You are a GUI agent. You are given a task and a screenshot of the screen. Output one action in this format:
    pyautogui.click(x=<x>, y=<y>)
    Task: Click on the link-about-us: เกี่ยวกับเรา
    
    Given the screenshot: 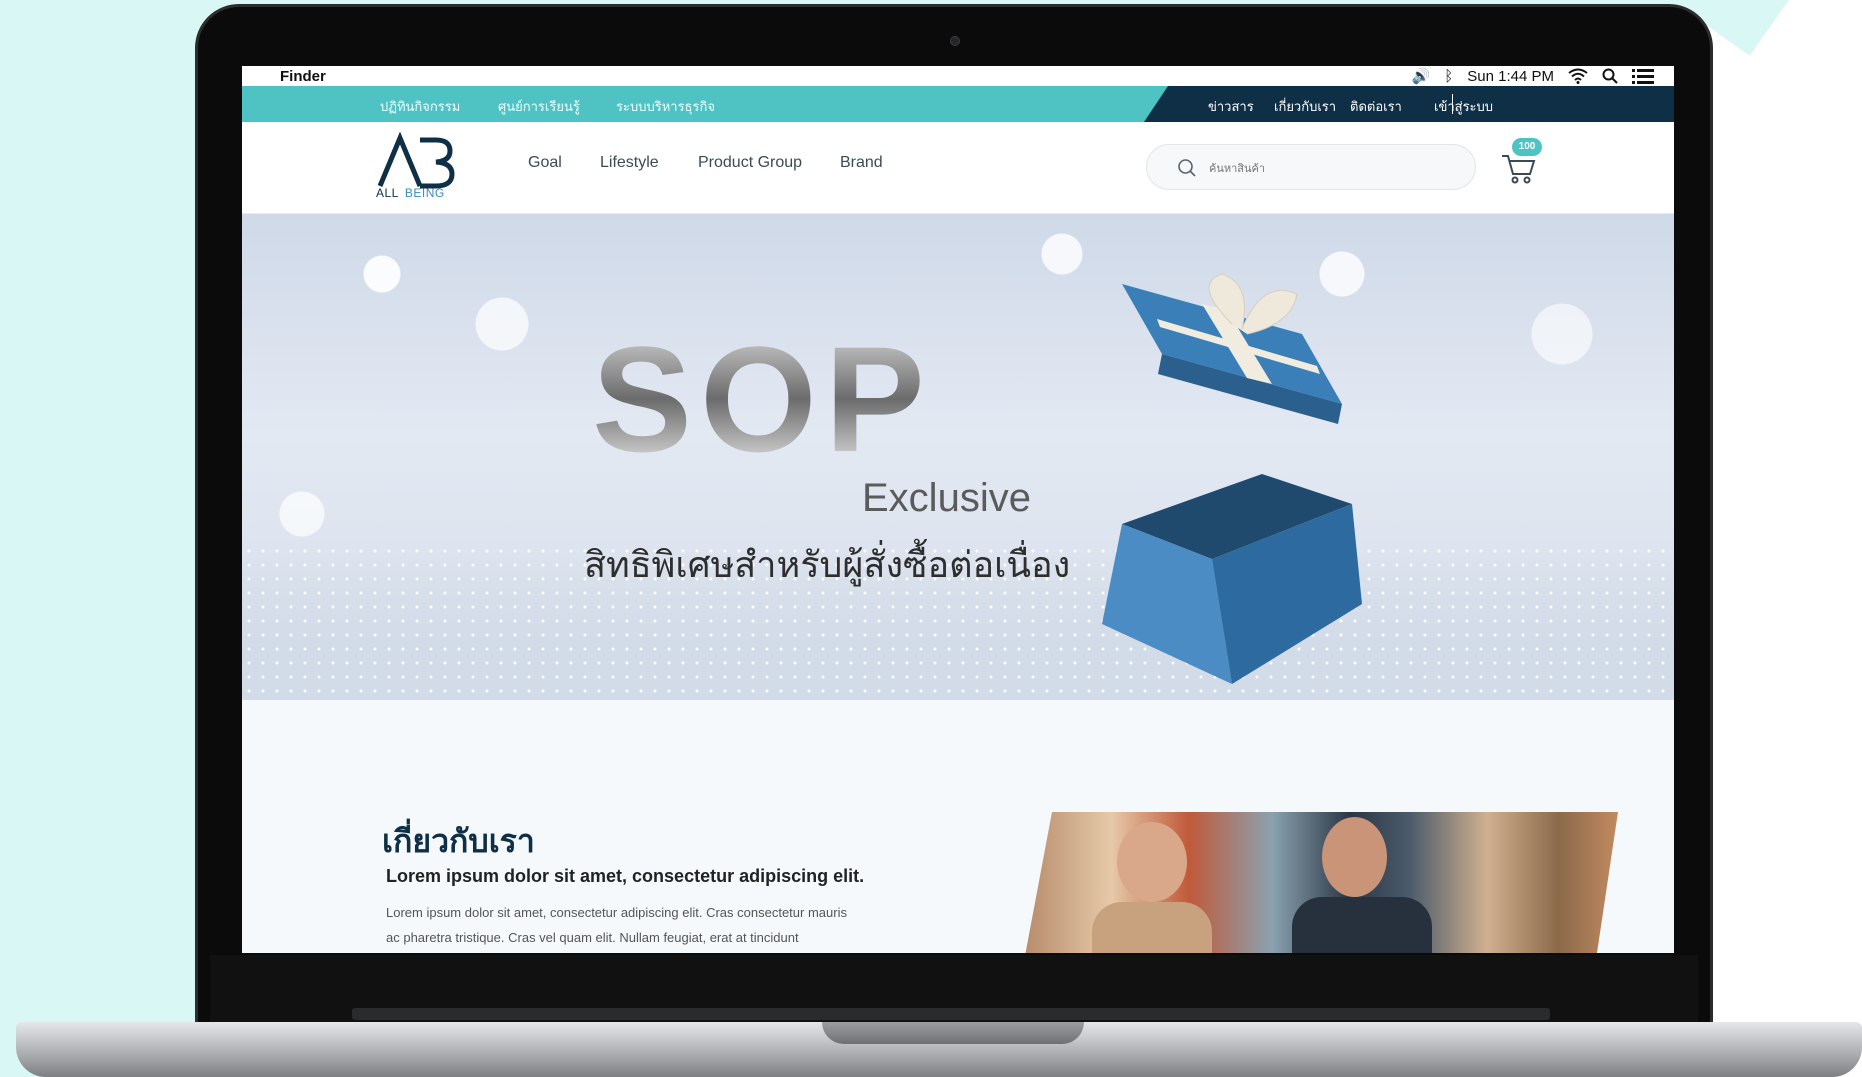 What is the action you would take?
    pyautogui.click(x=1305, y=106)
    